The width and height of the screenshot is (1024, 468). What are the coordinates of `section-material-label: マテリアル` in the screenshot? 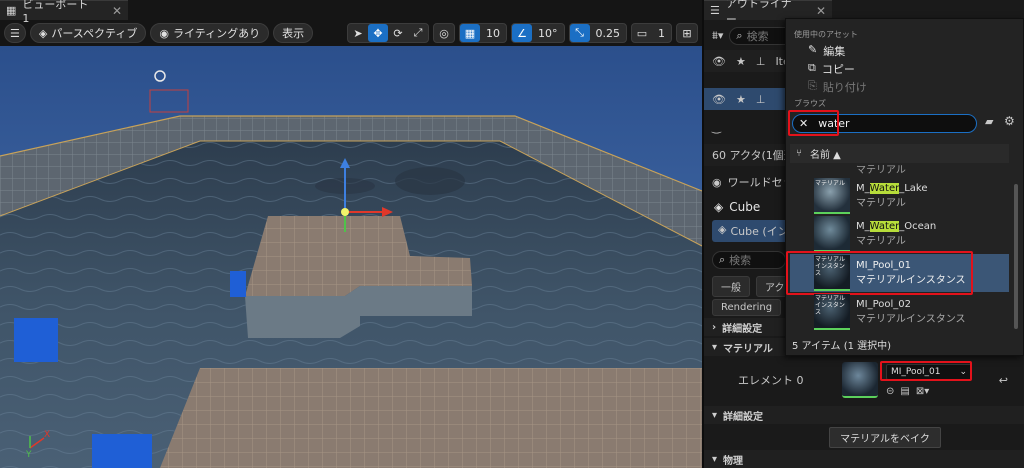 It's located at (748, 349).